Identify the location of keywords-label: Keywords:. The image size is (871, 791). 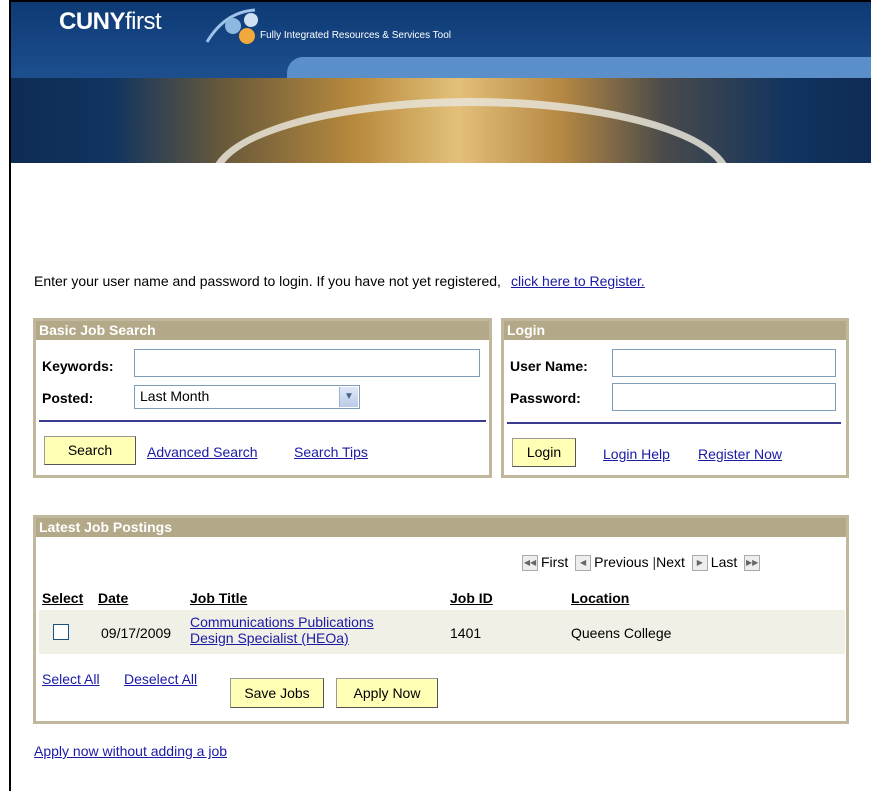
(78, 366).